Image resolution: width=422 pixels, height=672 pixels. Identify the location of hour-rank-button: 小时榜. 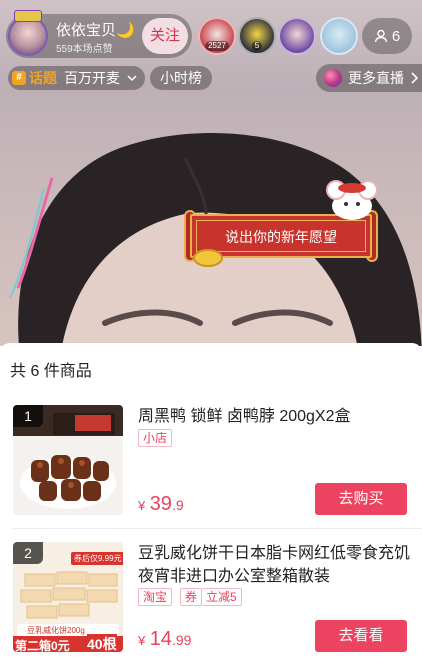
(181, 78).